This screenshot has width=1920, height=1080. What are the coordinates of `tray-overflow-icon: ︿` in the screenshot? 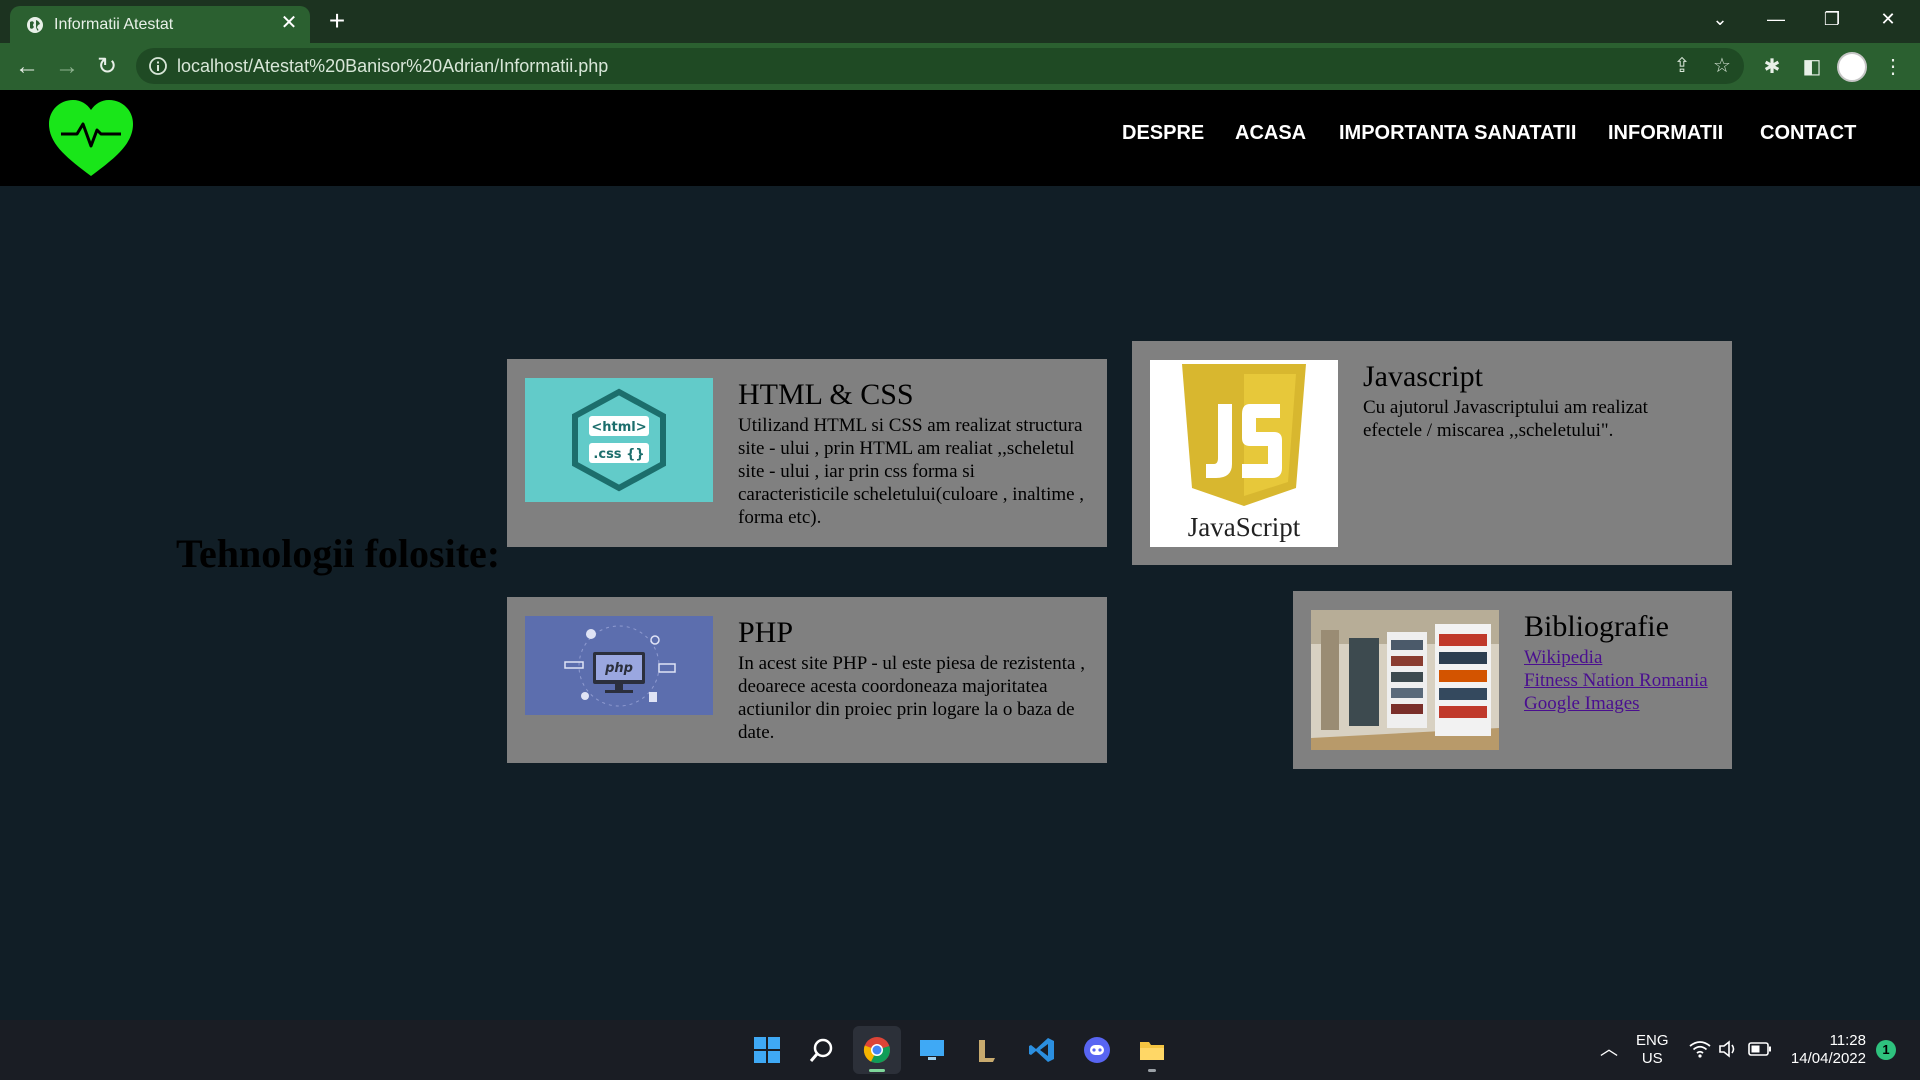 It's located at (1609, 1049).